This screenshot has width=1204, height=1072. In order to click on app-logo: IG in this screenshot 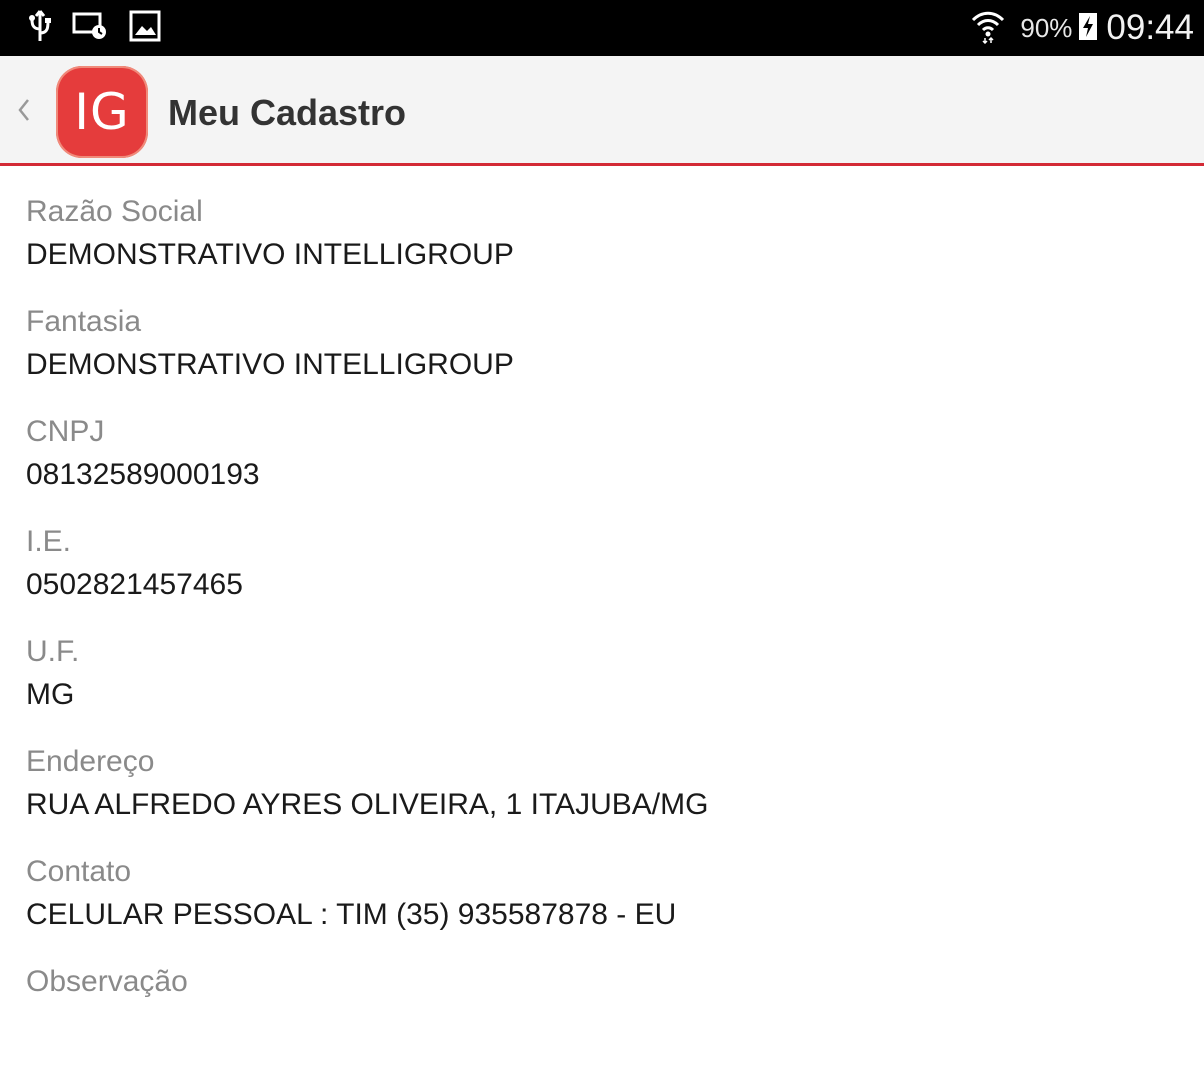, I will do `click(102, 112)`.